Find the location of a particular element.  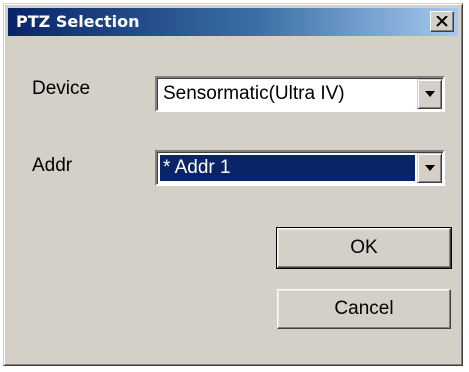

addr-dropdown-button is located at coordinates (429, 168).